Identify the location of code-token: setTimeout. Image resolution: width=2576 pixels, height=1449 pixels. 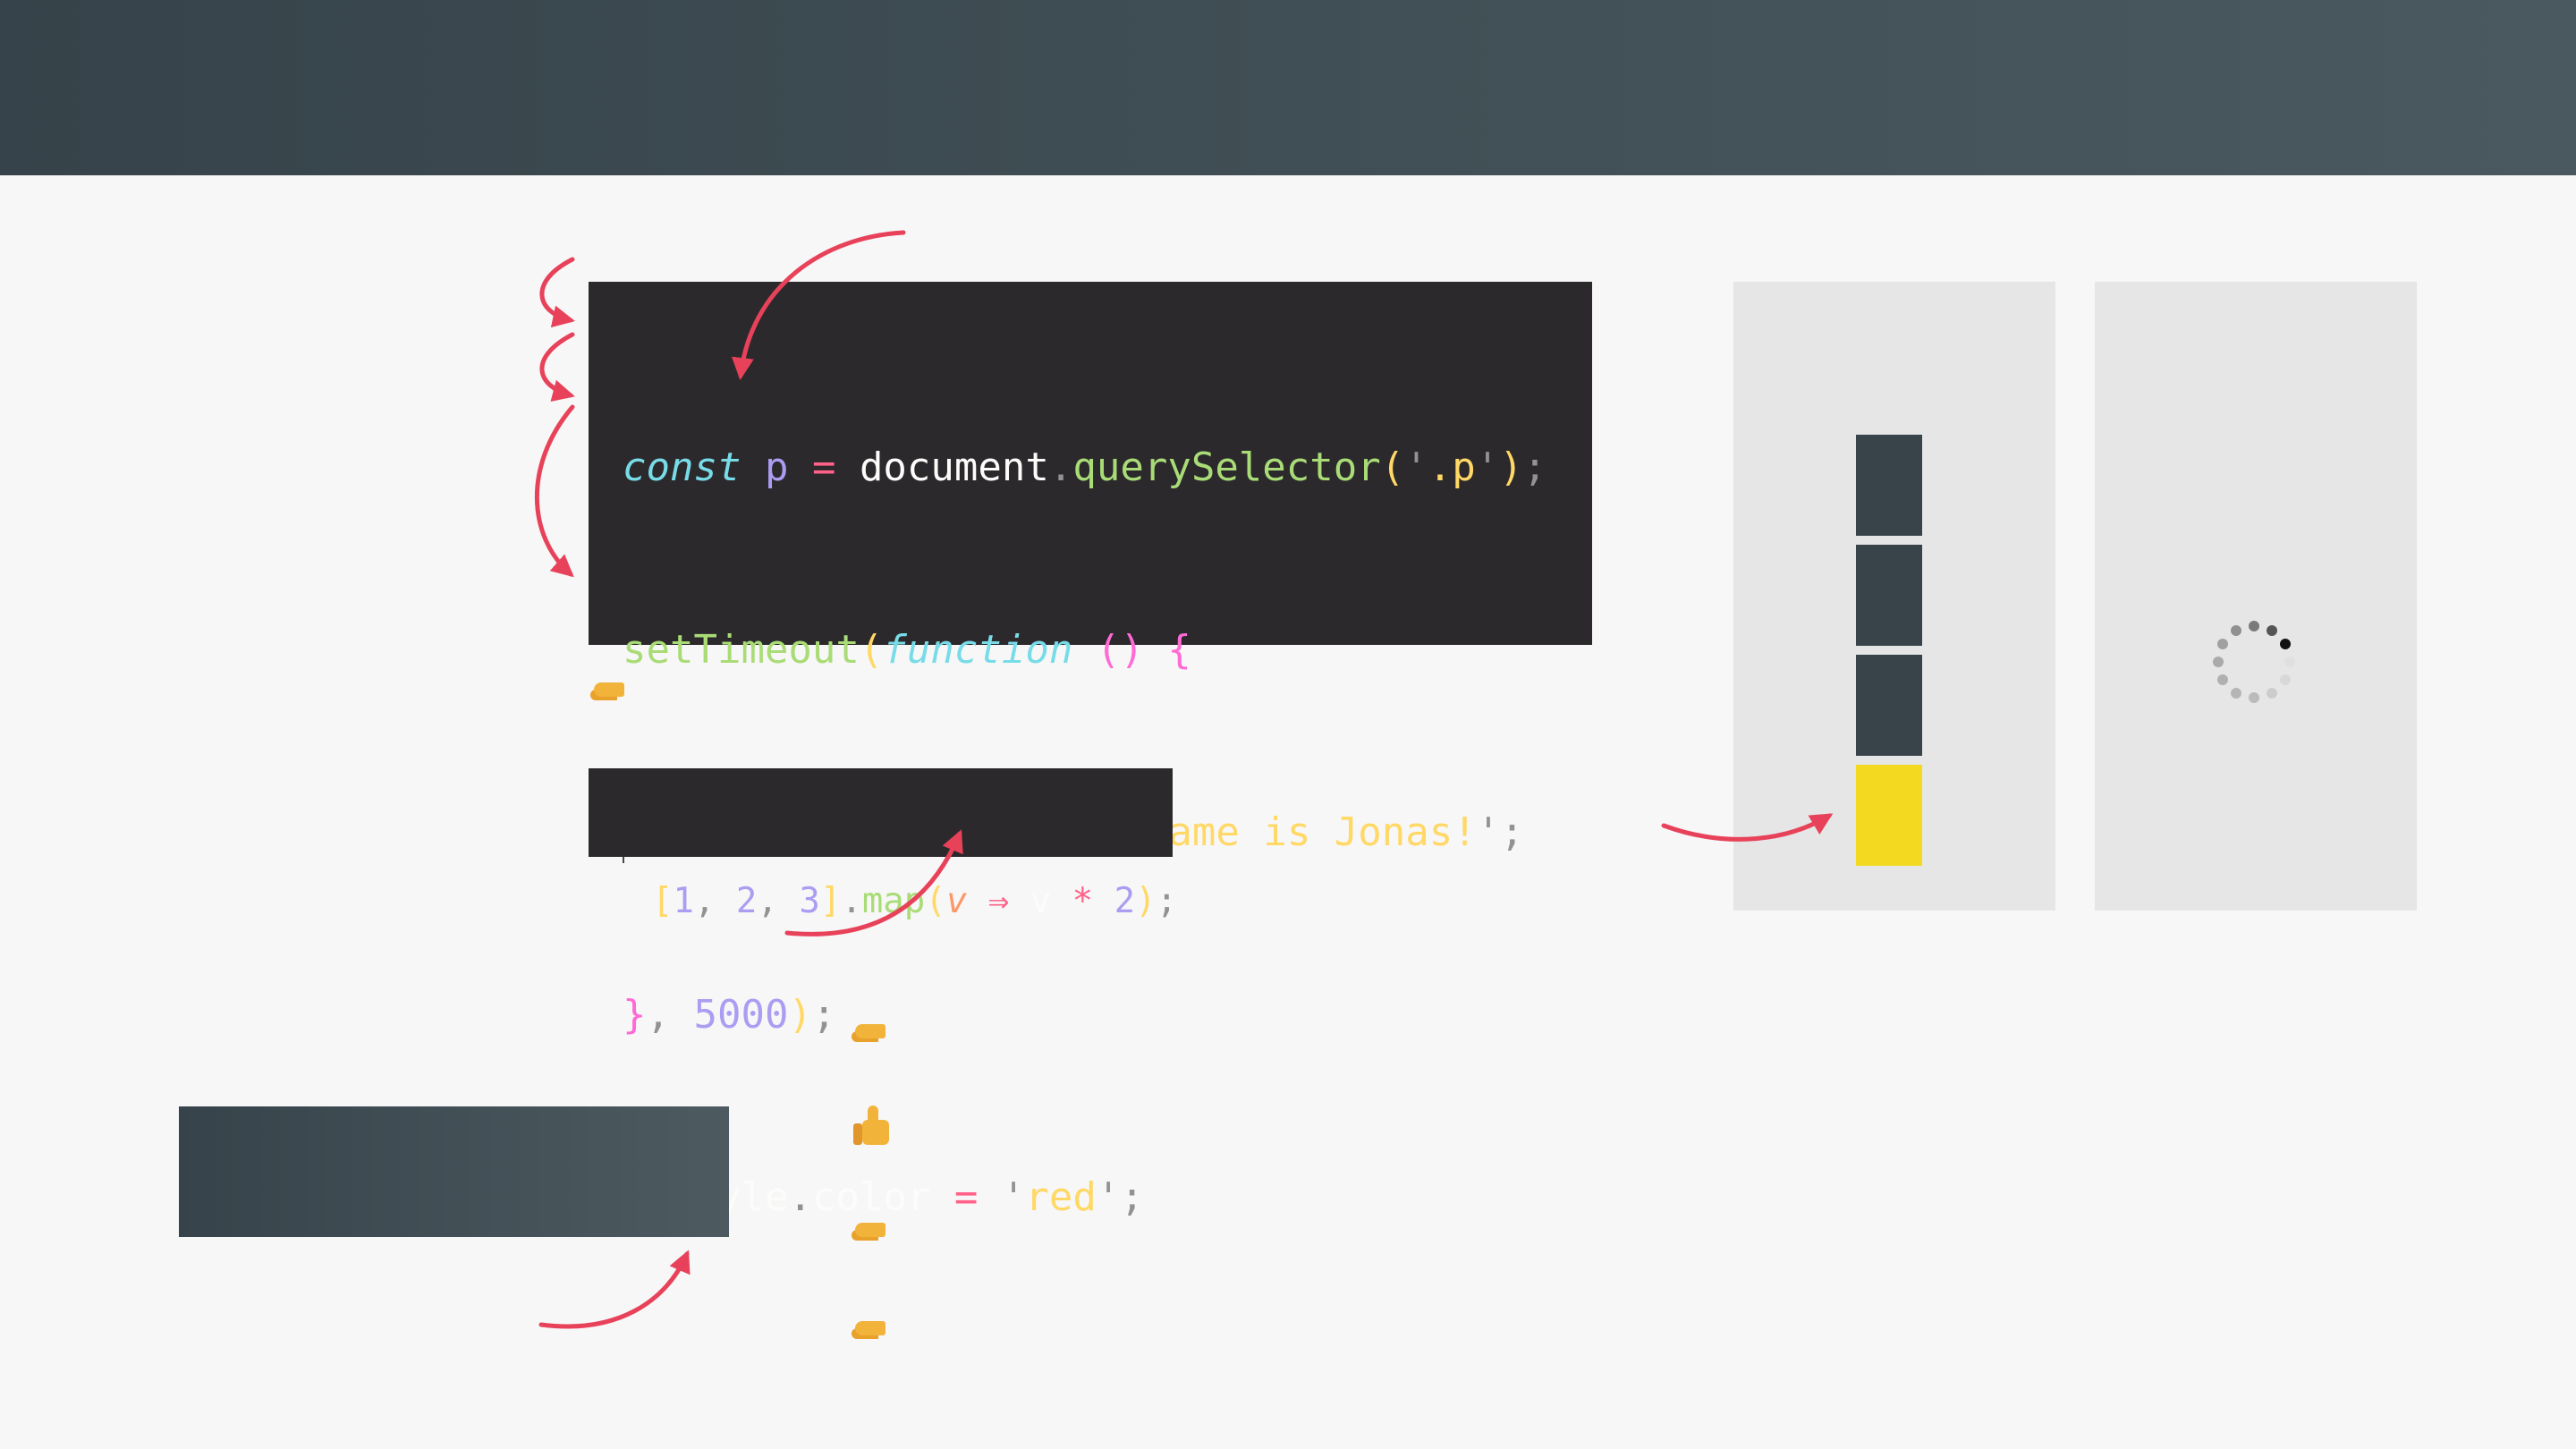
(741, 650).